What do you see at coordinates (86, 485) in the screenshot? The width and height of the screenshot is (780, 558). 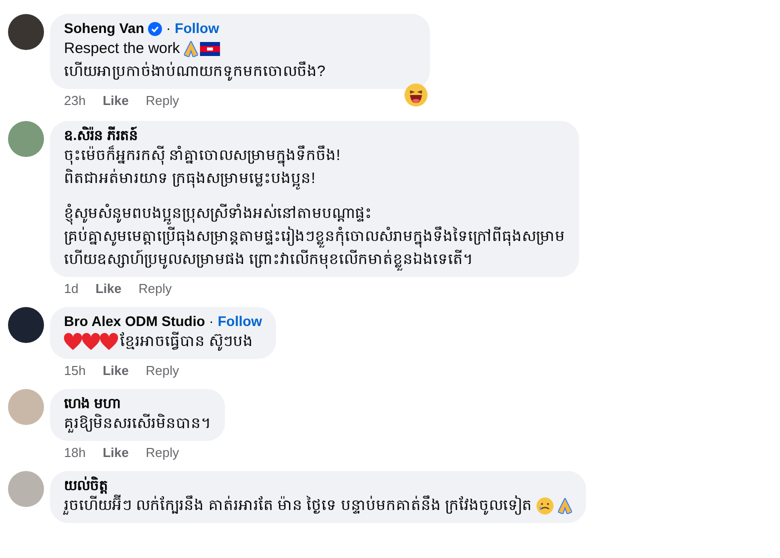 I see `author-name: យល់ចិត្ត` at bounding box center [86, 485].